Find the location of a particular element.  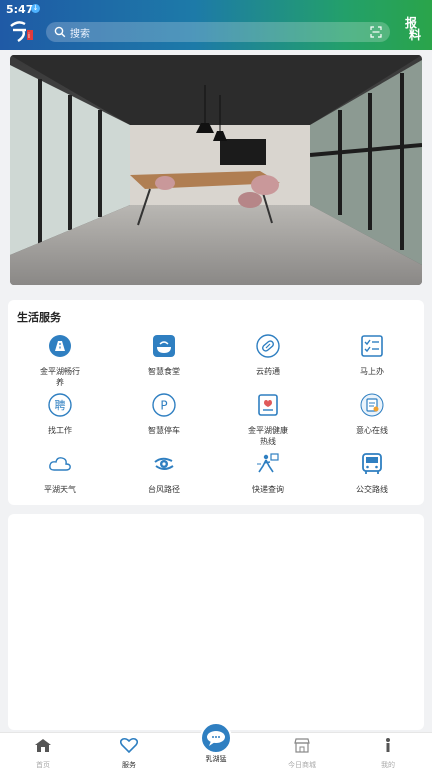

service-label: 台风路径 is located at coordinates (164, 489).